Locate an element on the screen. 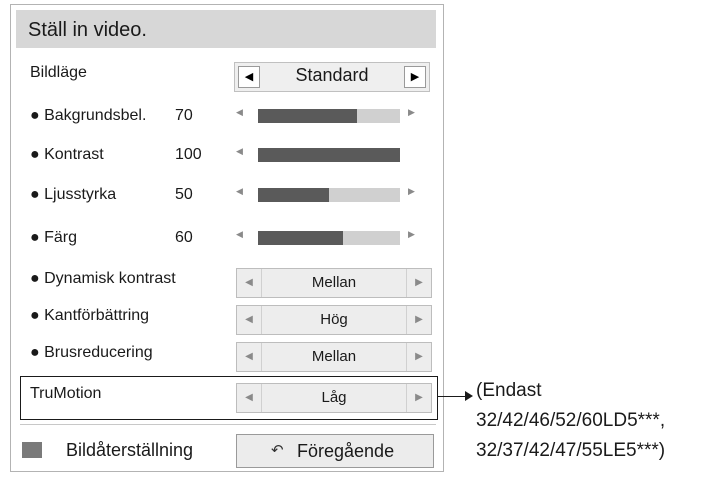 The image size is (724, 479). edge-enhancement-value: Hög is located at coordinates (334, 319).